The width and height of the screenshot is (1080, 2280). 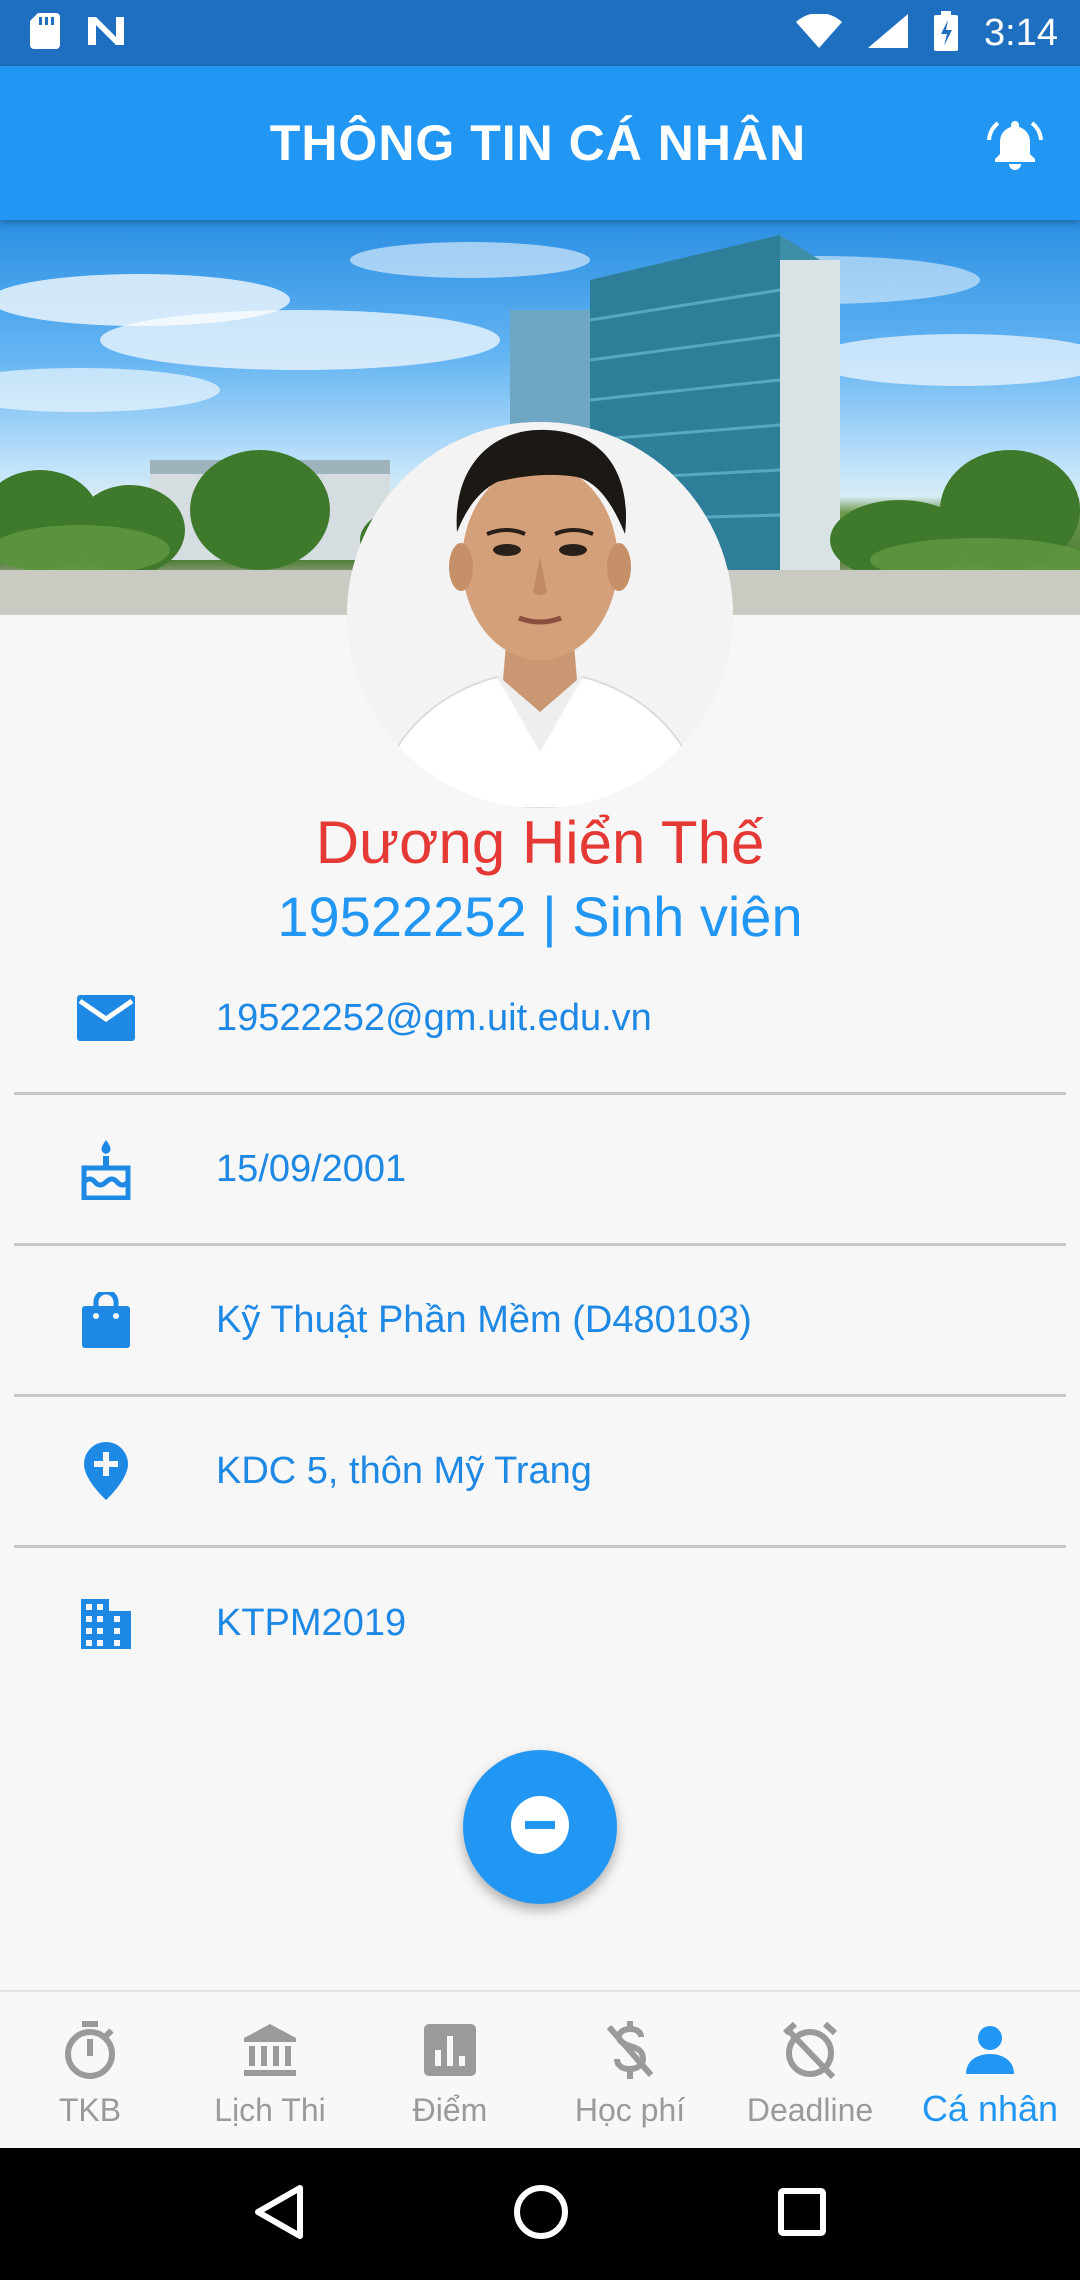 I want to click on birthday-text: 15/09/2001, so click(x=311, y=1168).